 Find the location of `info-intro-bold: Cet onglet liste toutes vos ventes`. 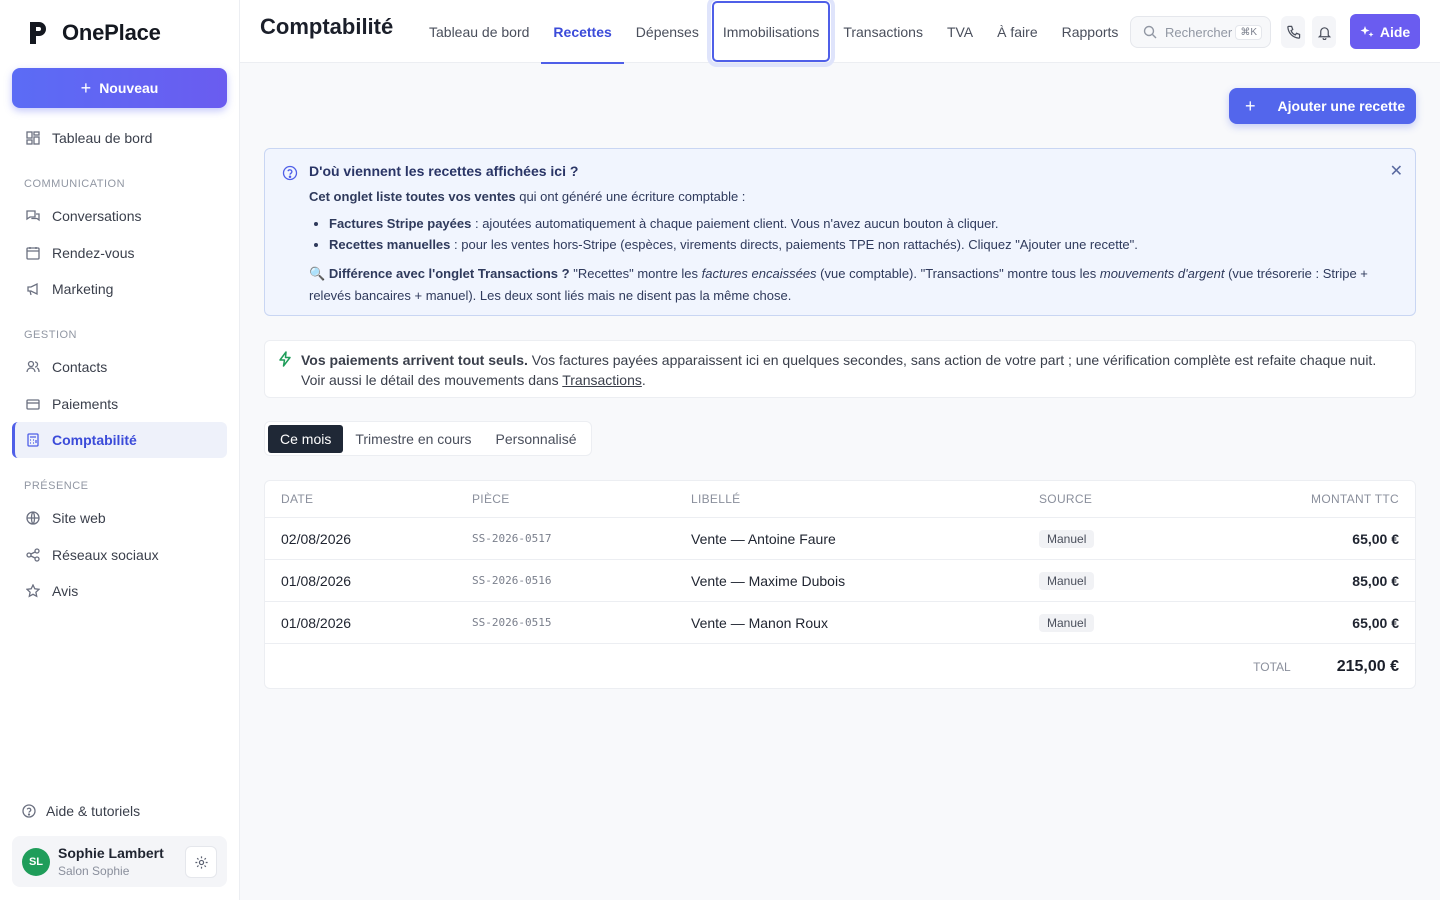

info-intro-bold: Cet onglet liste toutes vos ventes is located at coordinates (412, 196).